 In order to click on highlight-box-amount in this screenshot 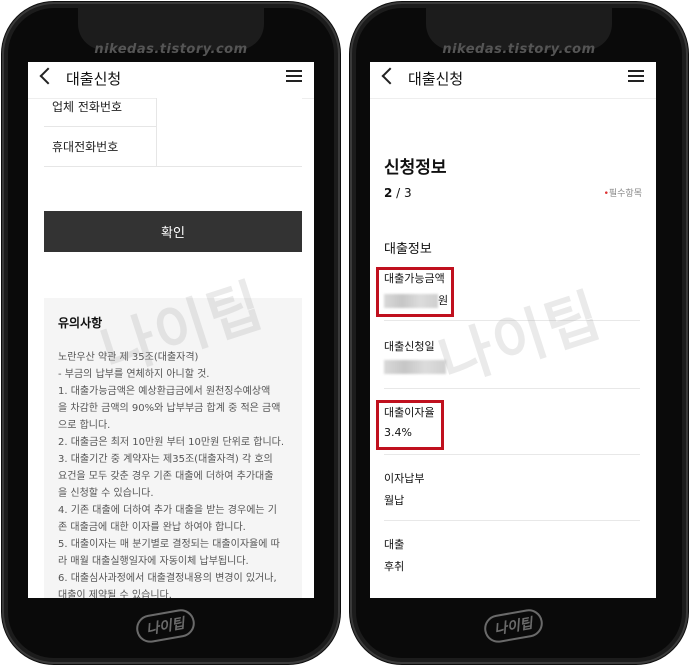, I will do `click(415, 292)`.